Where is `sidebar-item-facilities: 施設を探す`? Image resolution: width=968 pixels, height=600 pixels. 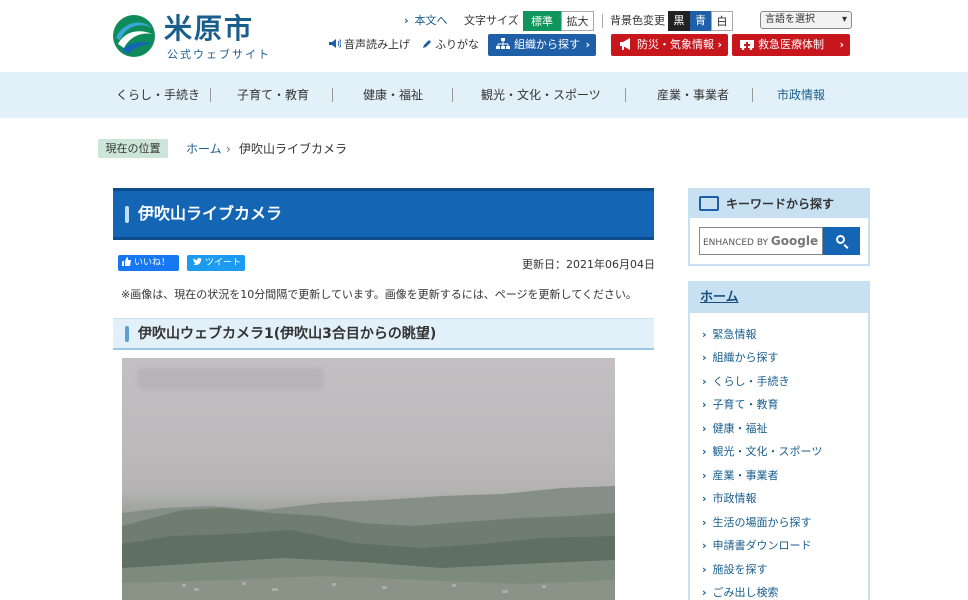
sidebar-item-facilities: 施設を探す is located at coordinates (735, 570).